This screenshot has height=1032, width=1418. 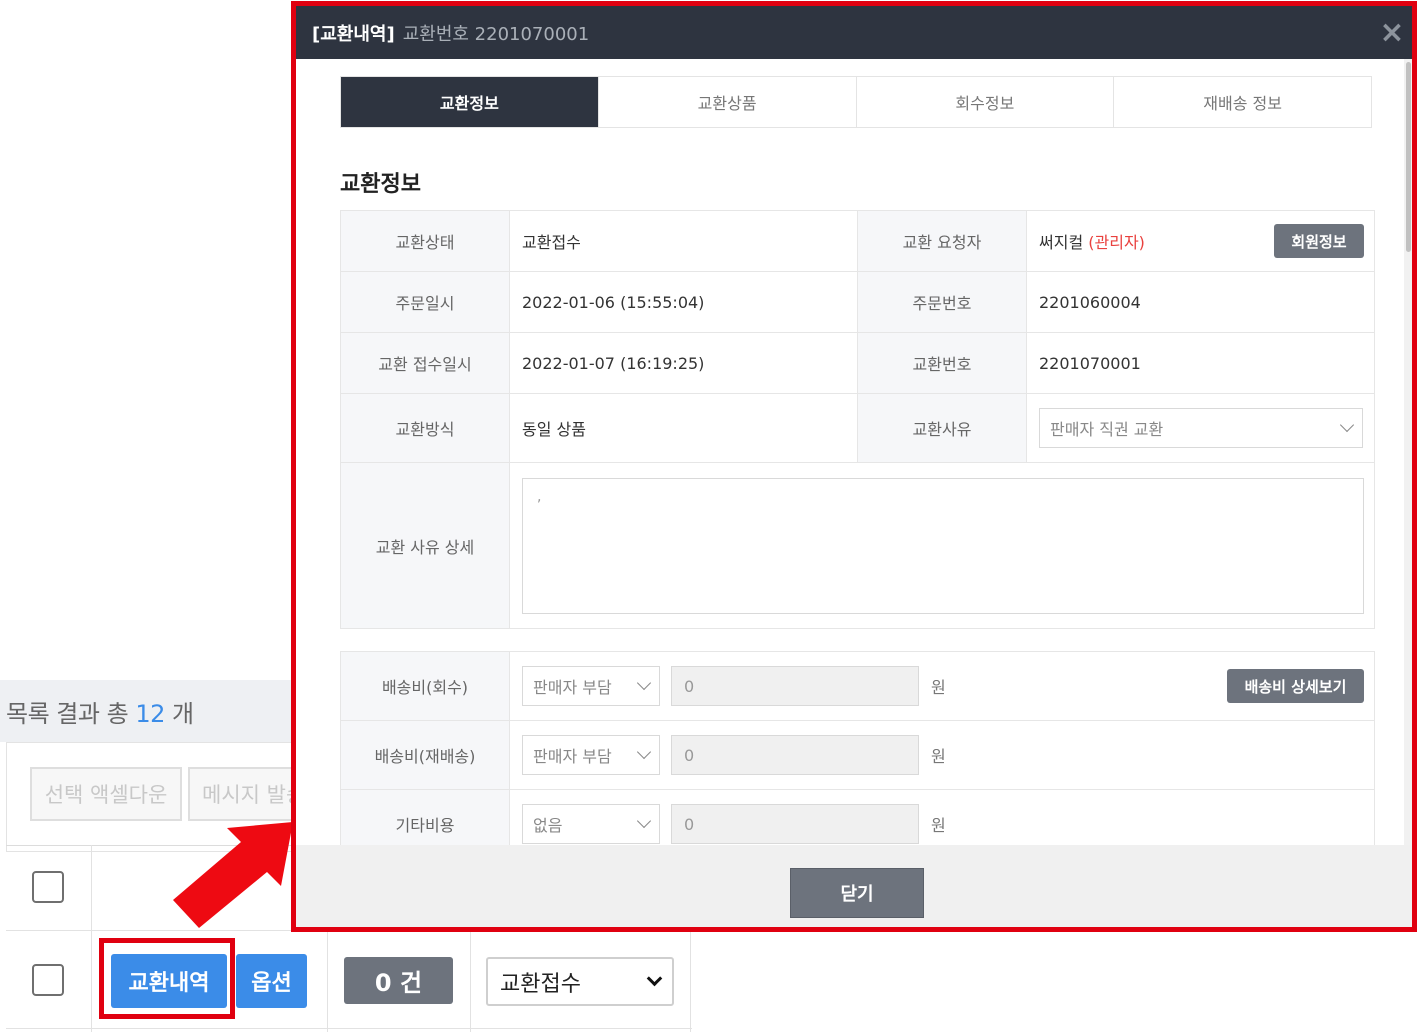 I want to click on reason-detail-textarea: ,, so click(x=943, y=545).